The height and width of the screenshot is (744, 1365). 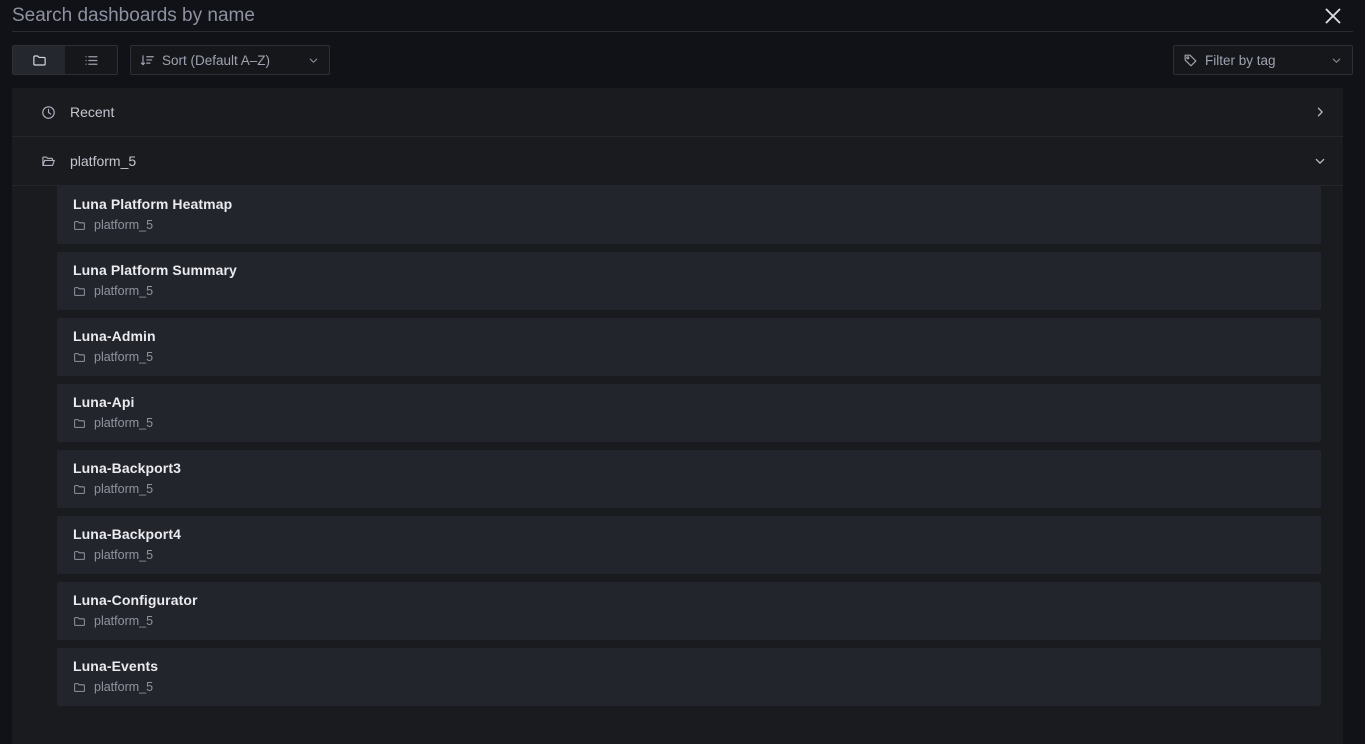 What do you see at coordinates (682, 60) in the screenshot?
I see `toolbar: Sort (Default A–Z) Filter by tag` at bounding box center [682, 60].